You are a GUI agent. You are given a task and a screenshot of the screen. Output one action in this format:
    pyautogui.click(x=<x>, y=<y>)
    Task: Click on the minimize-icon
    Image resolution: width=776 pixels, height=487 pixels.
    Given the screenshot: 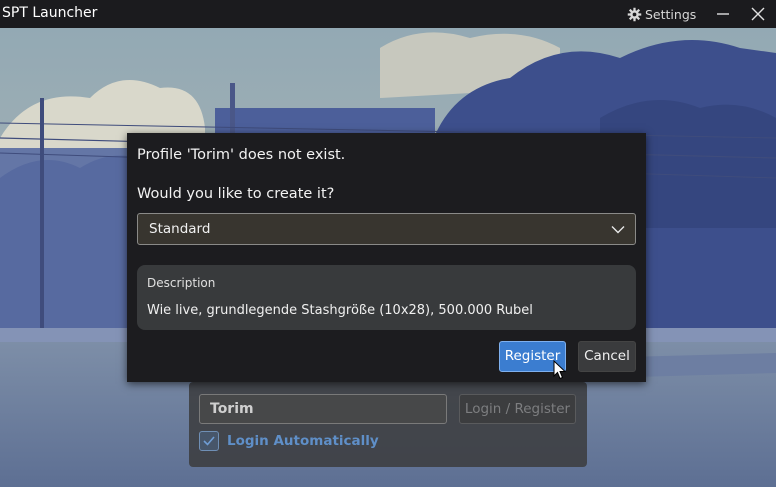 What is the action you would take?
    pyautogui.click(x=723, y=14)
    